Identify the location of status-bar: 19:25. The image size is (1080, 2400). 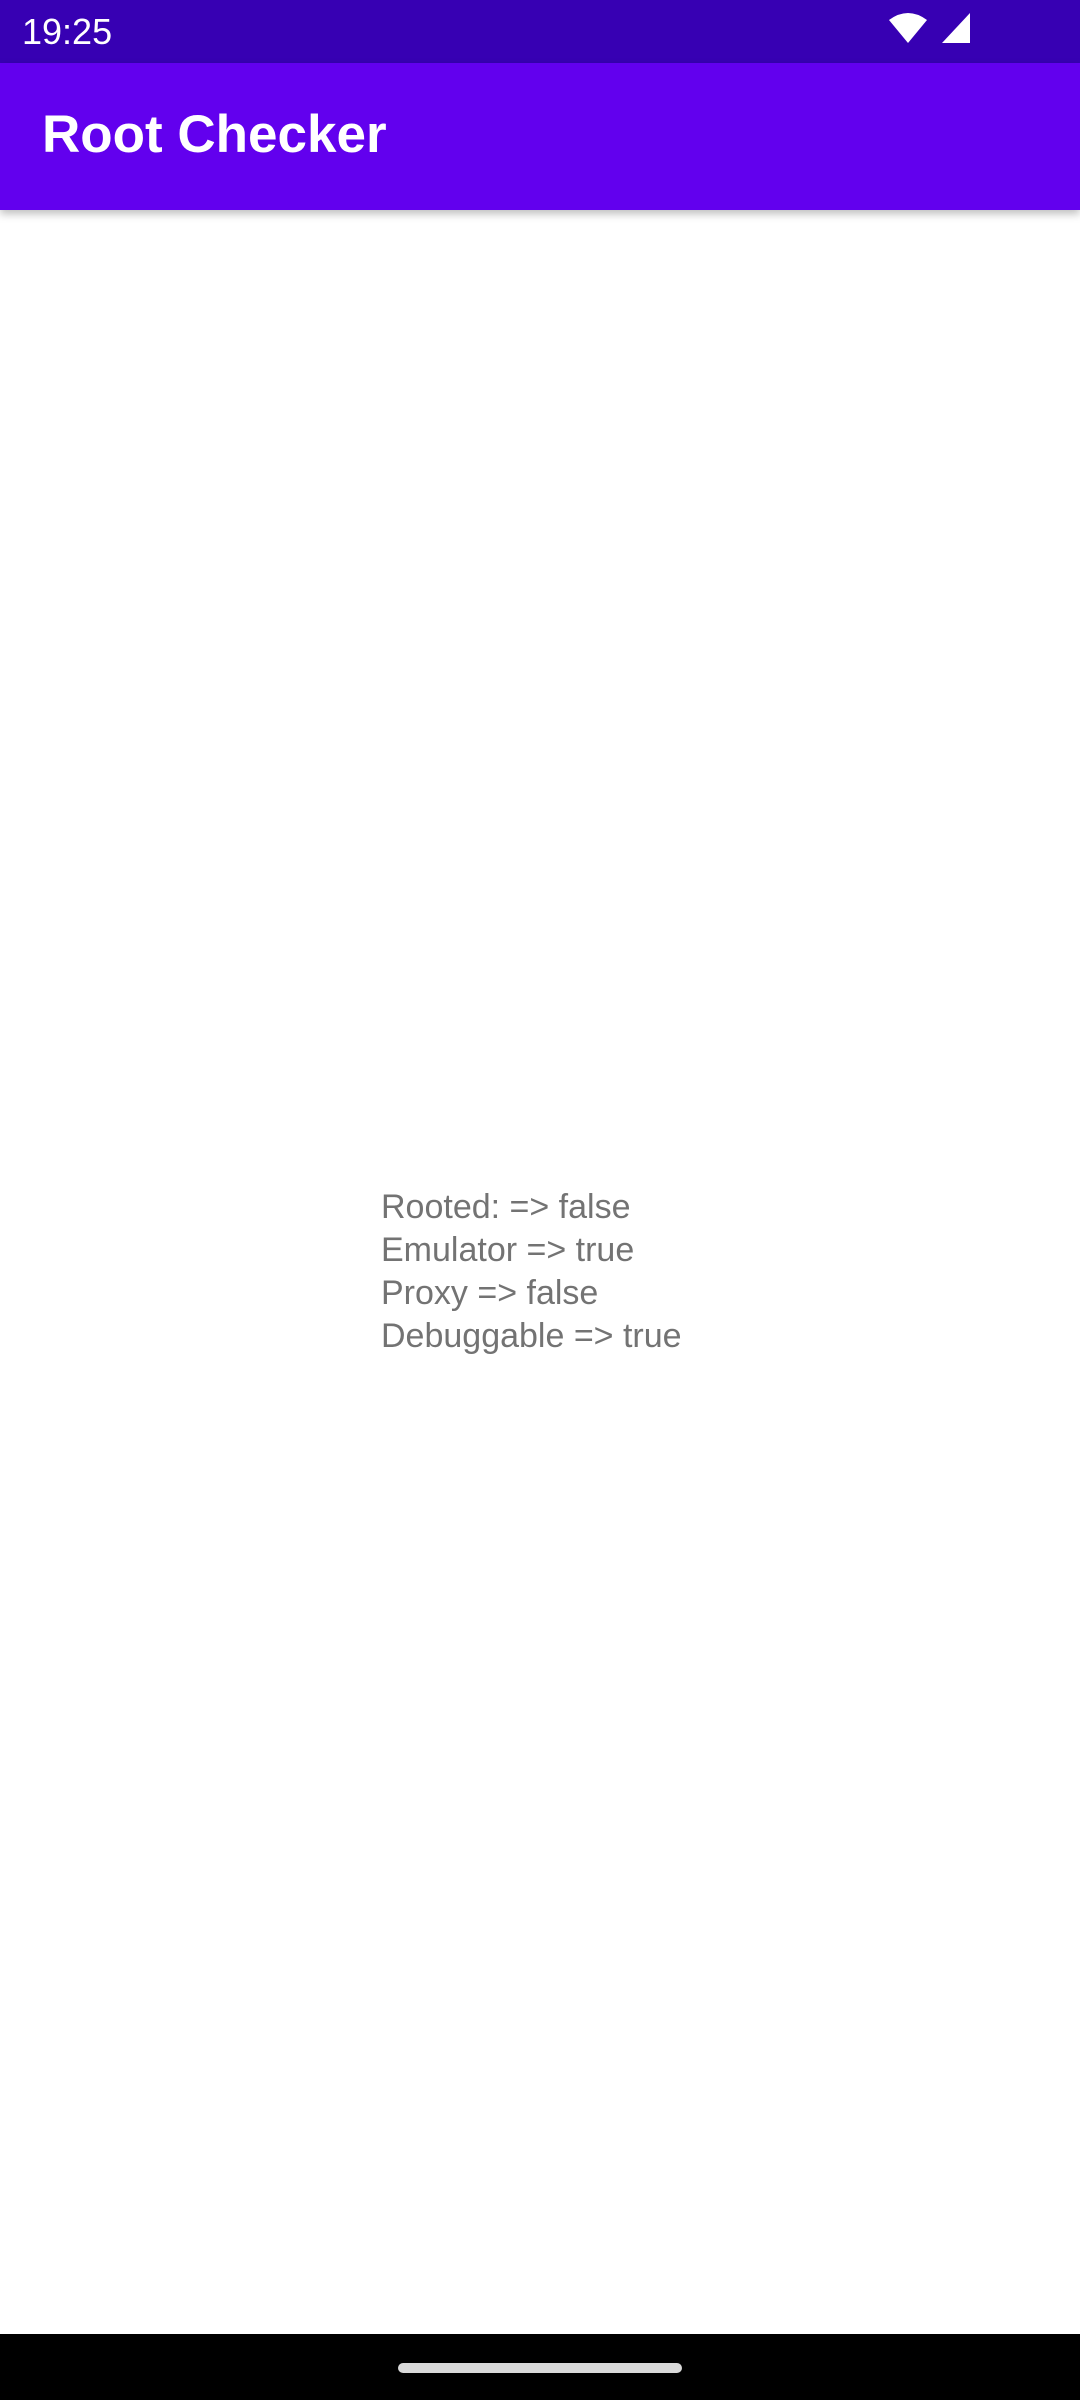
(540, 31).